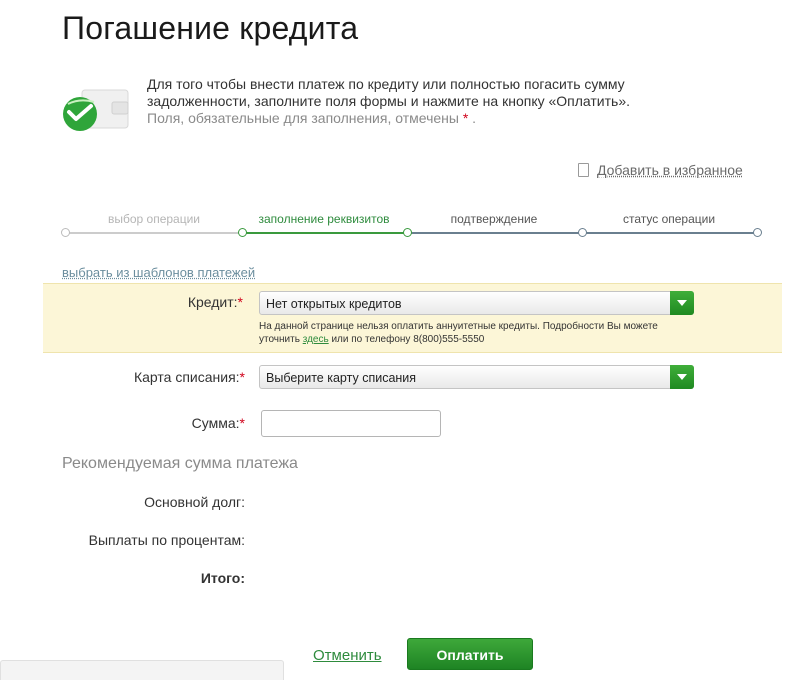  Describe the element at coordinates (180, 463) in the screenshot. I see `recommended-title: Рекомендуемая сумма платежа` at that location.